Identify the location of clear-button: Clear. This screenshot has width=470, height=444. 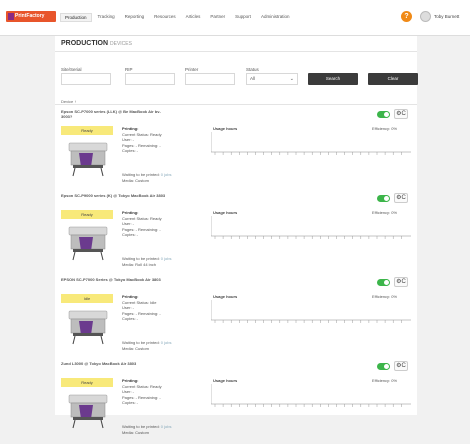
(393, 79).